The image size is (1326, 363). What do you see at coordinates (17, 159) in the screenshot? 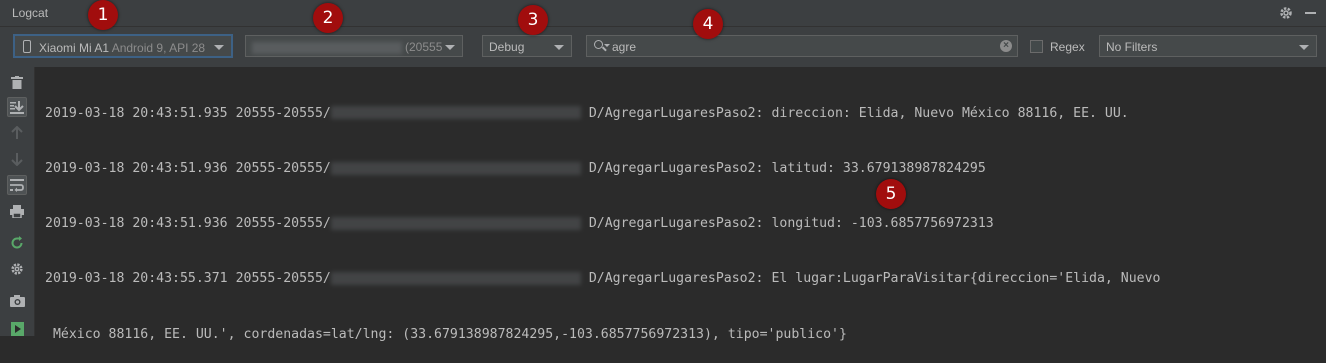
I see `arrow-down-icon` at bounding box center [17, 159].